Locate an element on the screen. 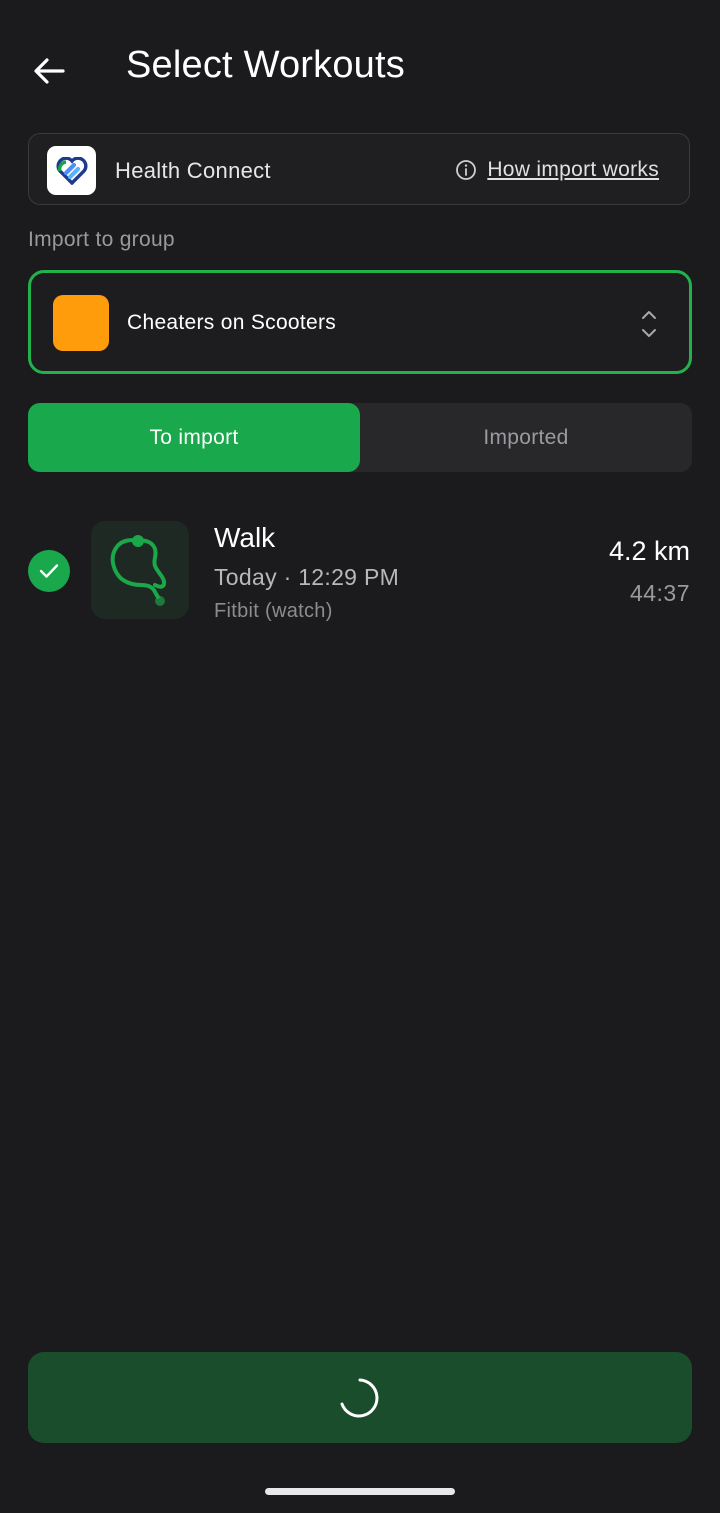 The height and width of the screenshot is (1513, 720). route-icon is located at coordinates (138, 570).